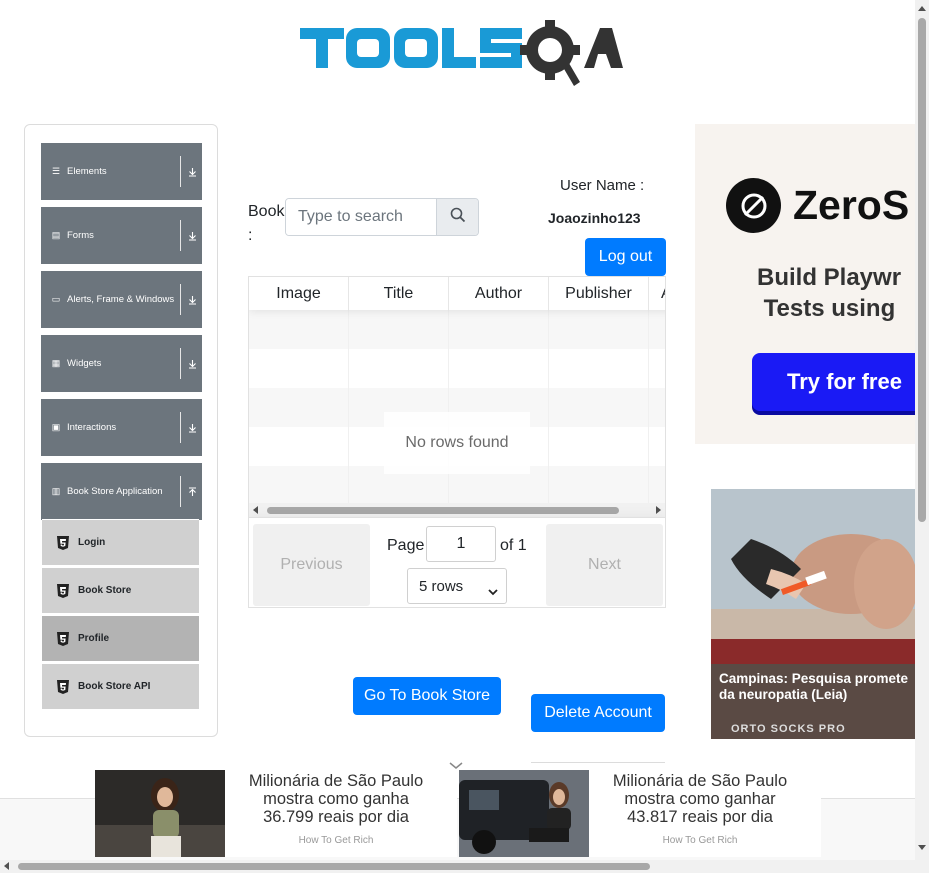 This screenshot has height=873, width=929. I want to click on search-button, so click(457, 217).